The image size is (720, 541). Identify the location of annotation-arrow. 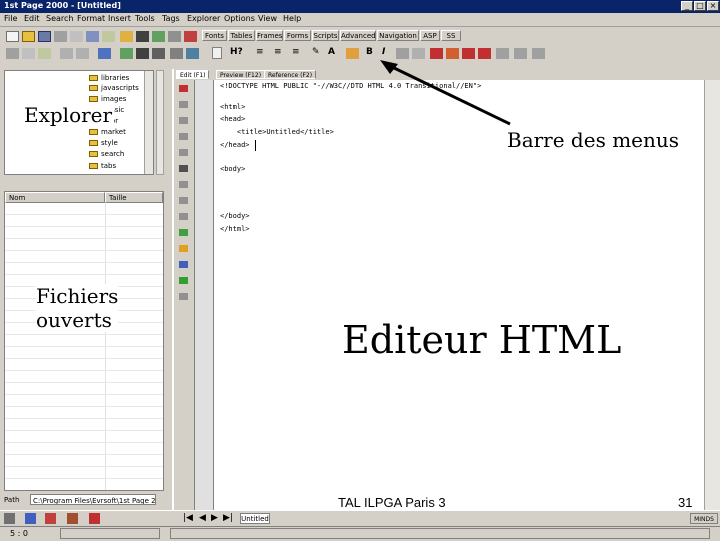
(445, 93).